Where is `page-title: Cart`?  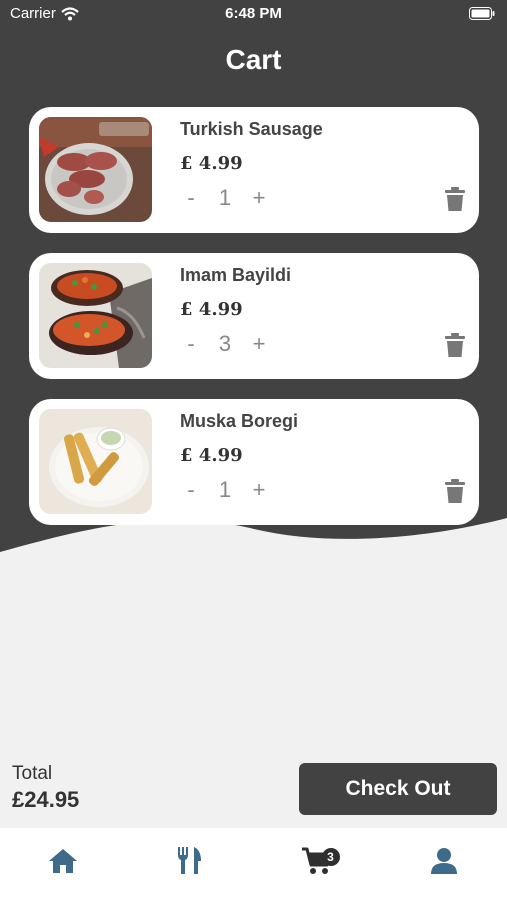
page-title: Cart is located at coordinates (253, 59).